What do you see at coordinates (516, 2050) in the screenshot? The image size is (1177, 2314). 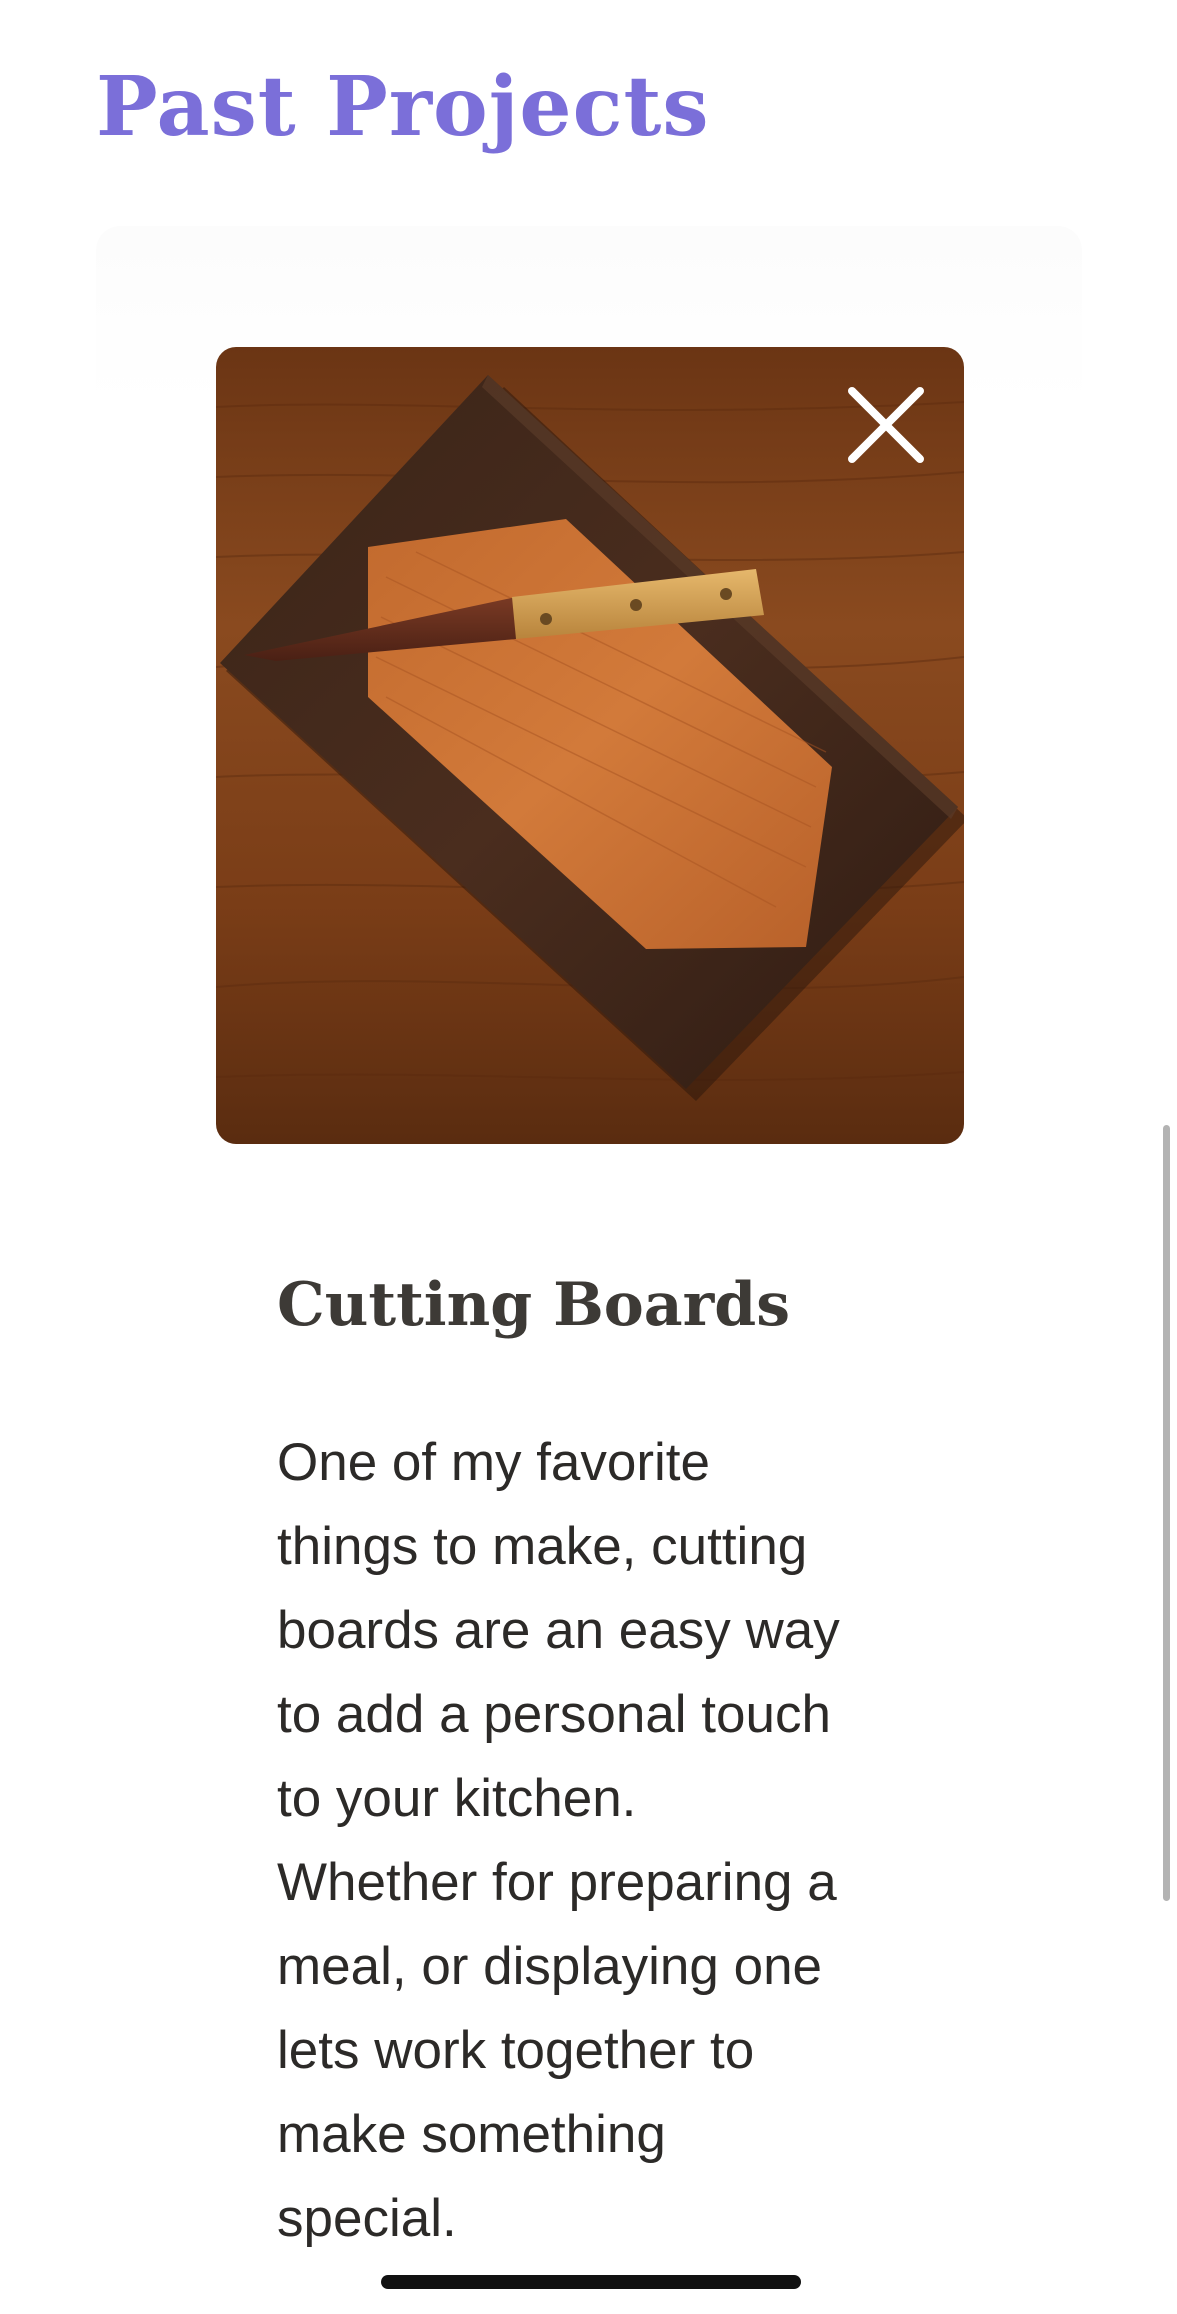 I see `description-line: lets work together to` at bounding box center [516, 2050].